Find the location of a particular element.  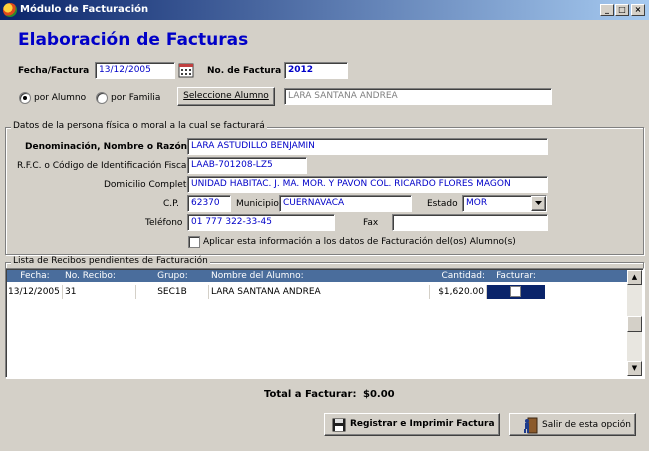

municipio-label: Municipio is located at coordinates (257, 204).